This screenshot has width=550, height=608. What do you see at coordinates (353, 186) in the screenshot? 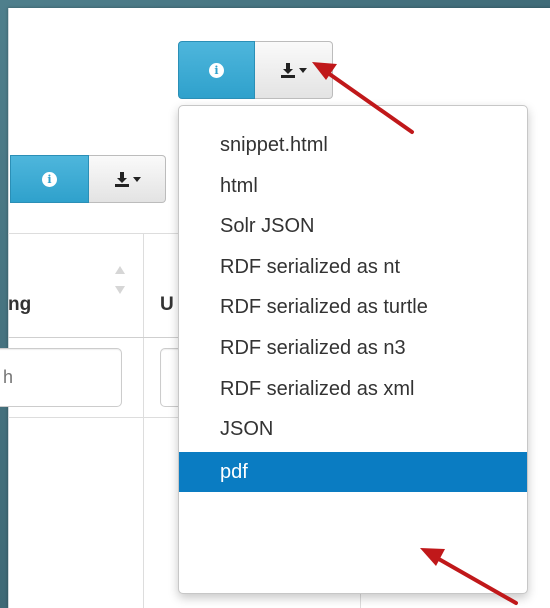
I see `menu-item-html: html` at bounding box center [353, 186].